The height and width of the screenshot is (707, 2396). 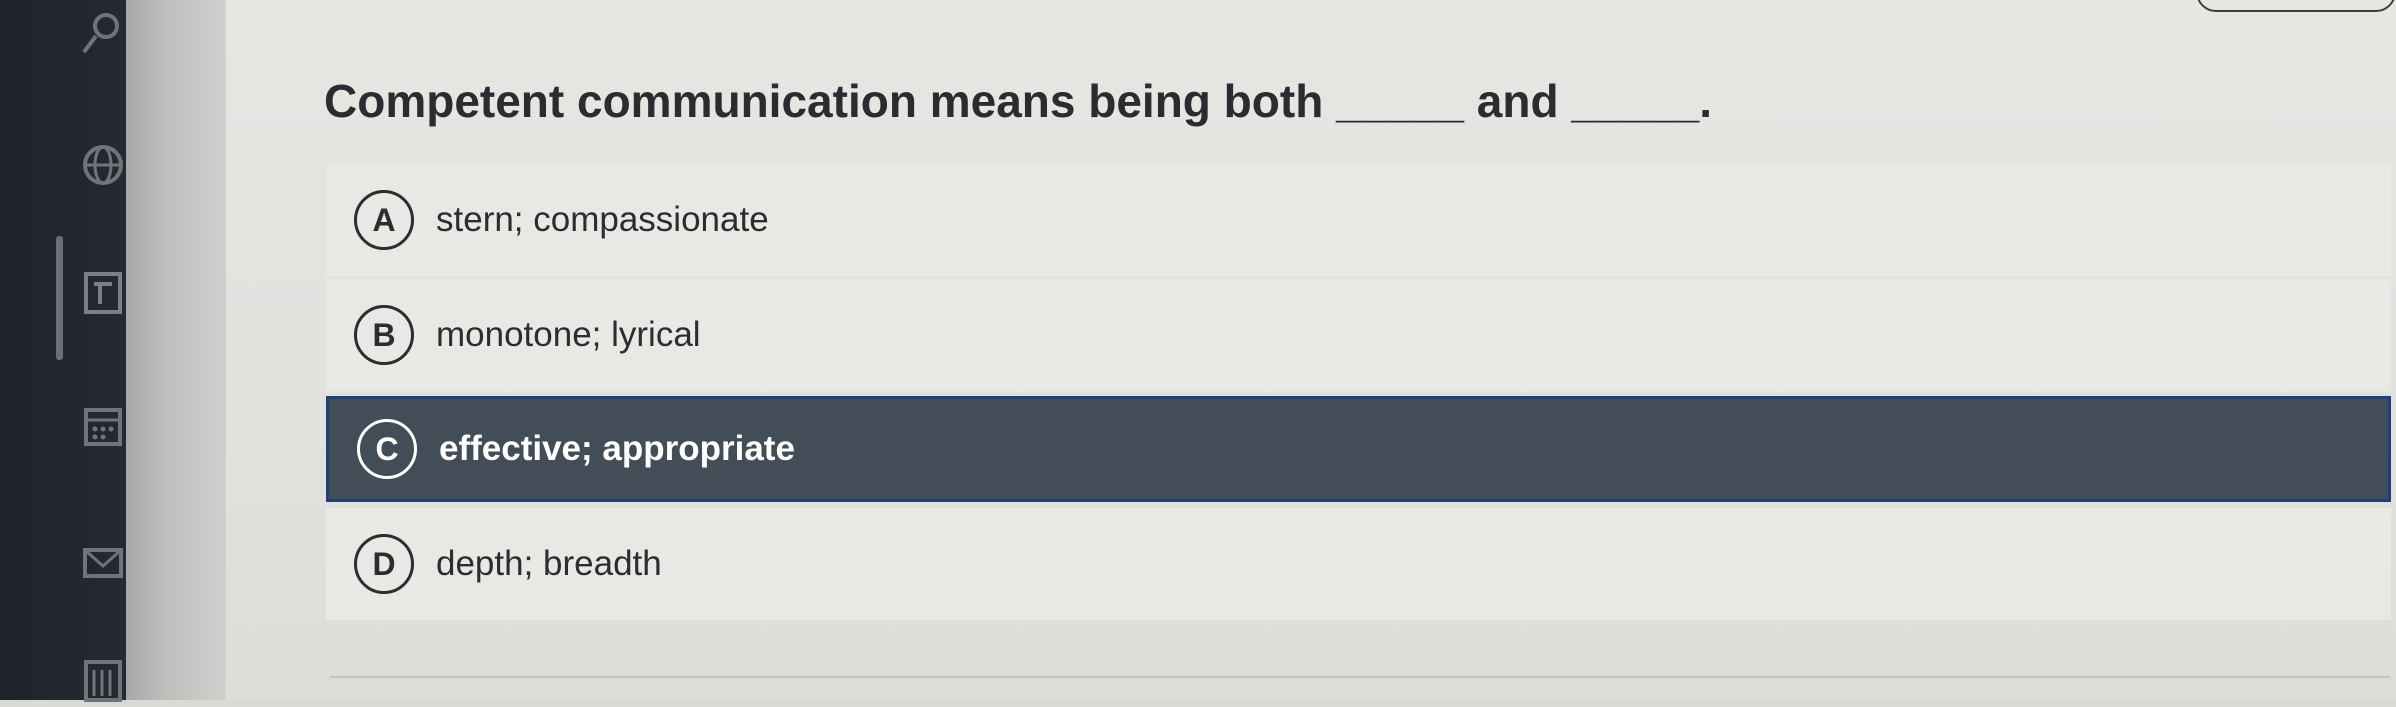 What do you see at coordinates (103, 165) in the screenshot?
I see `globe-icon` at bounding box center [103, 165].